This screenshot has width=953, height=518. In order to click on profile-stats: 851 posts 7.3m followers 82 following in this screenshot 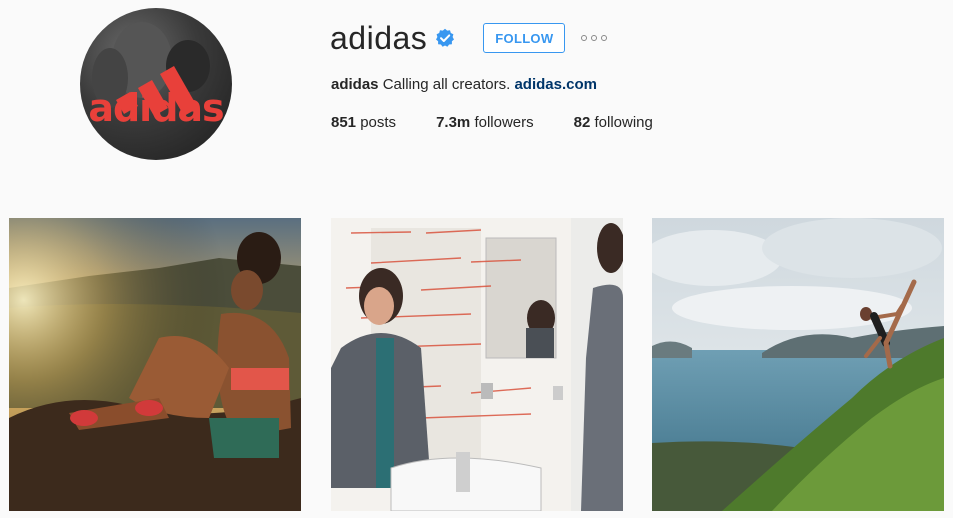, I will do `click(512, 122)`.